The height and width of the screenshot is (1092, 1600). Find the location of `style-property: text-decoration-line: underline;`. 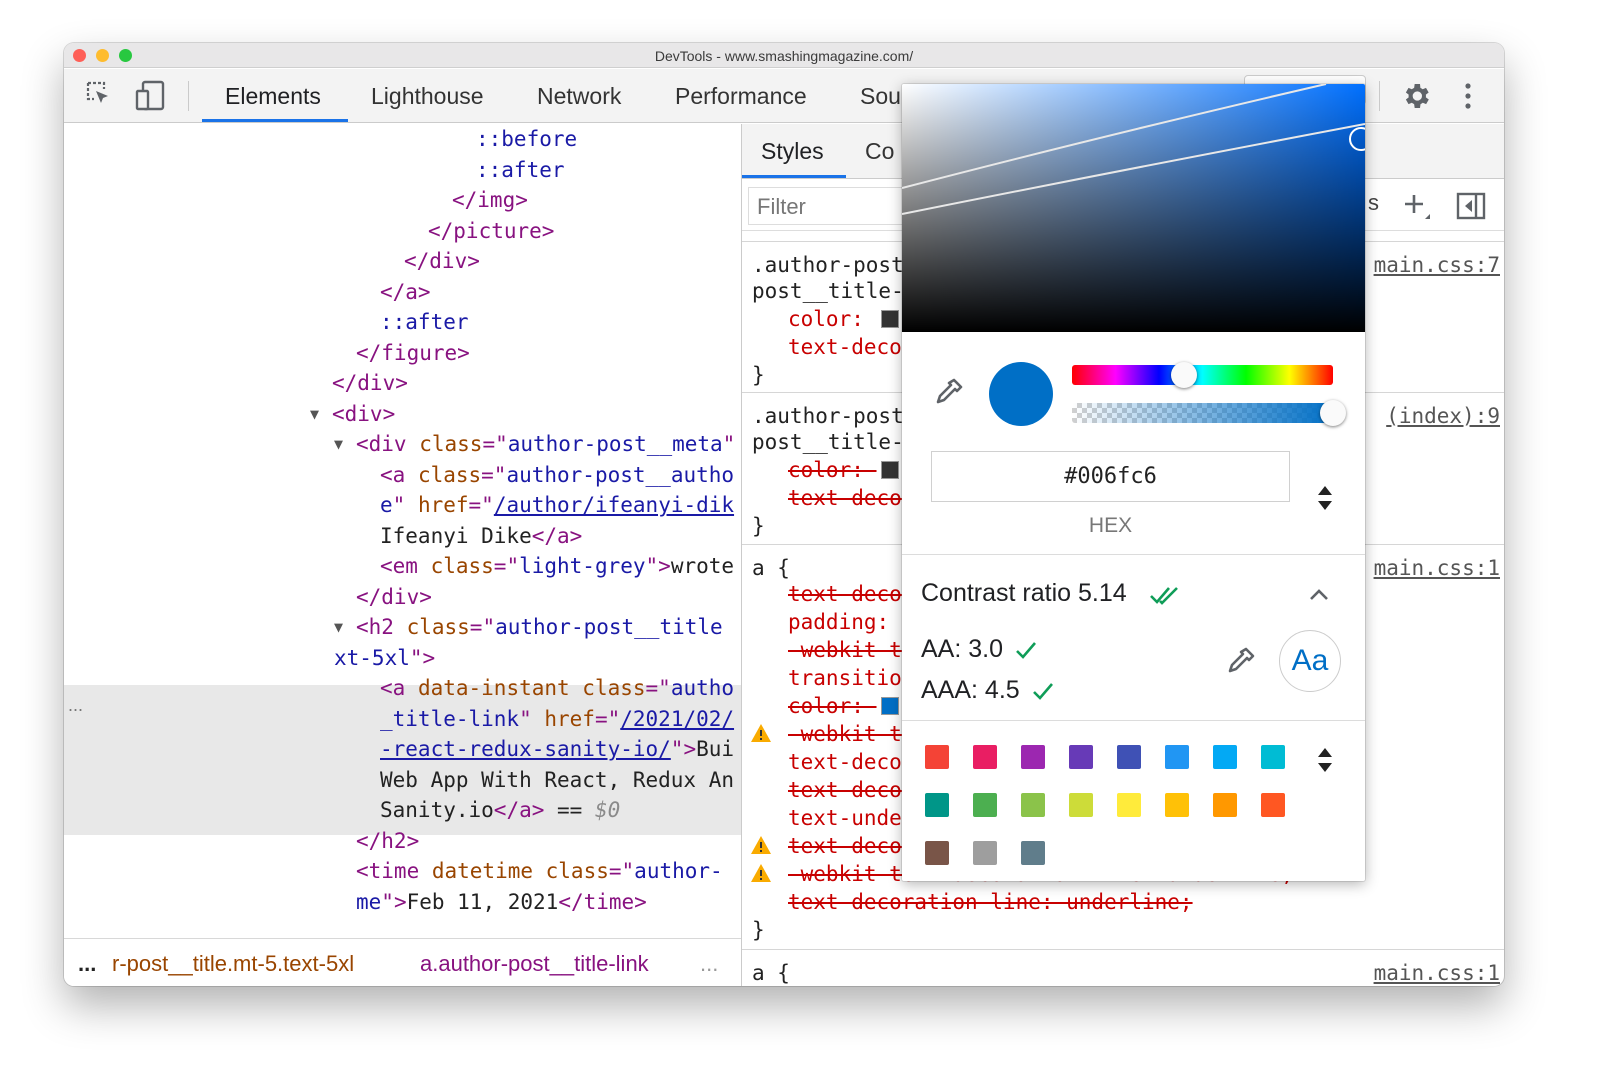

style-property: text-decoration-line: underline; is located at coordinates (990, 902).